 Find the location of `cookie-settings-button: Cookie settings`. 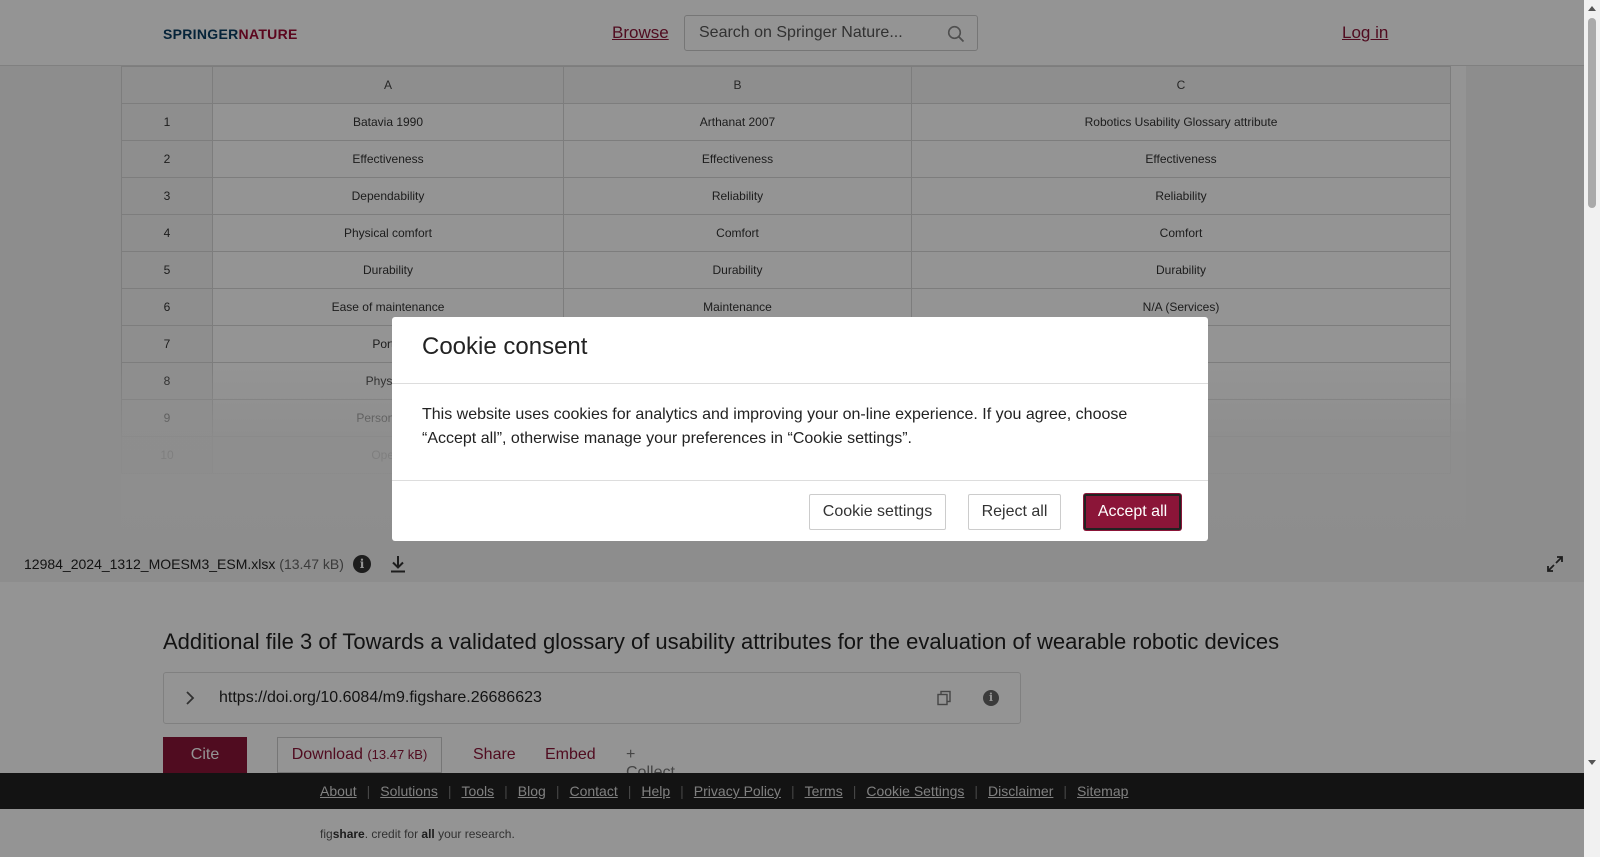

cookie-settings-button: Cookie settings is located at coordinates (877, 512).